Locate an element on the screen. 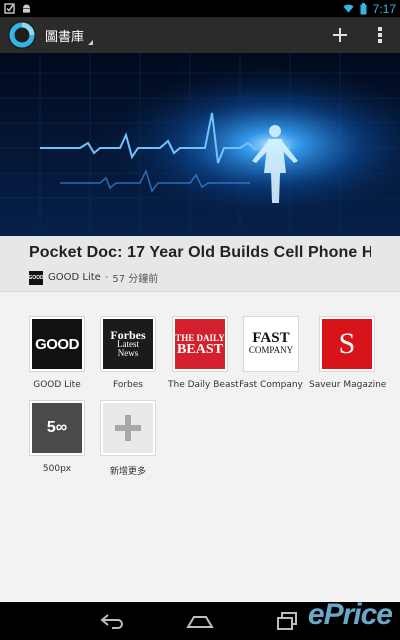 The width and height of the screenshot is (400, 640). library-item-saveur: S Saveur Magazine is located at coordinates (348, 353).